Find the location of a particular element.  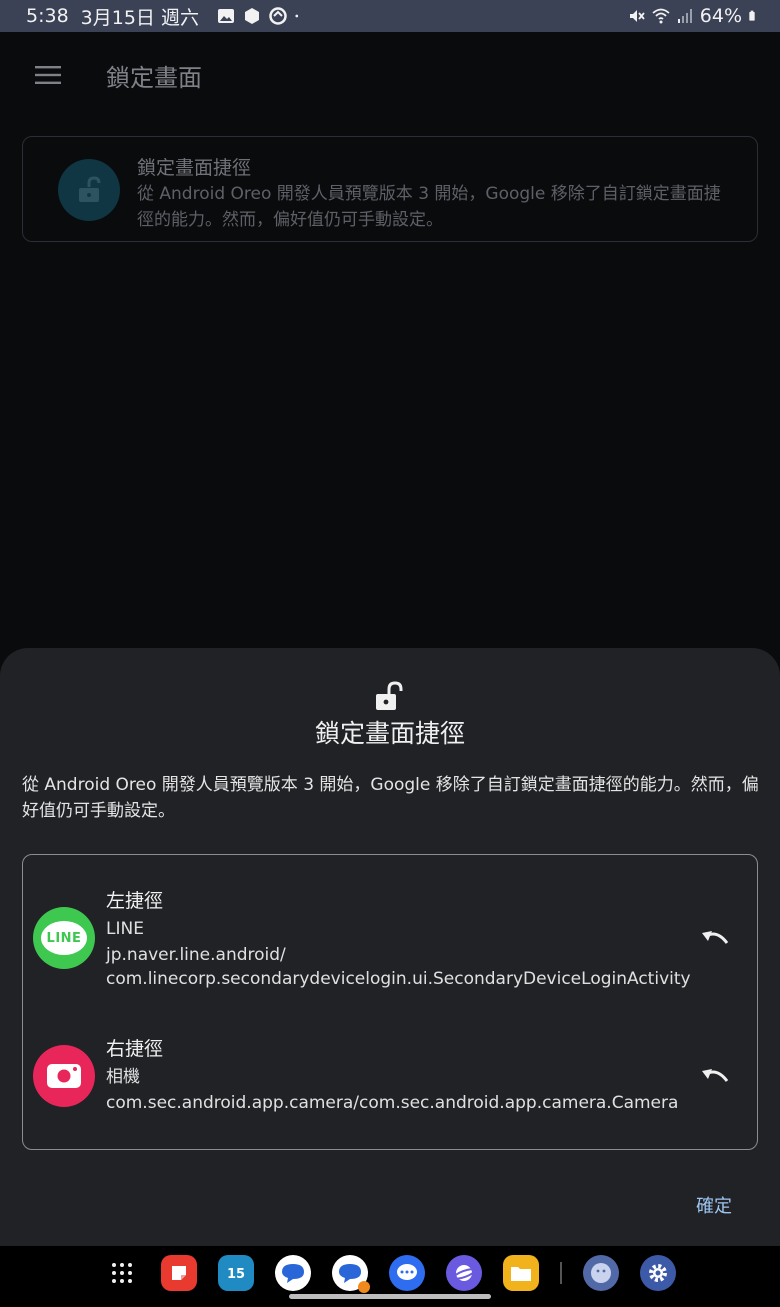

line-app-icon: LINE is located at coordinates (64, 938).